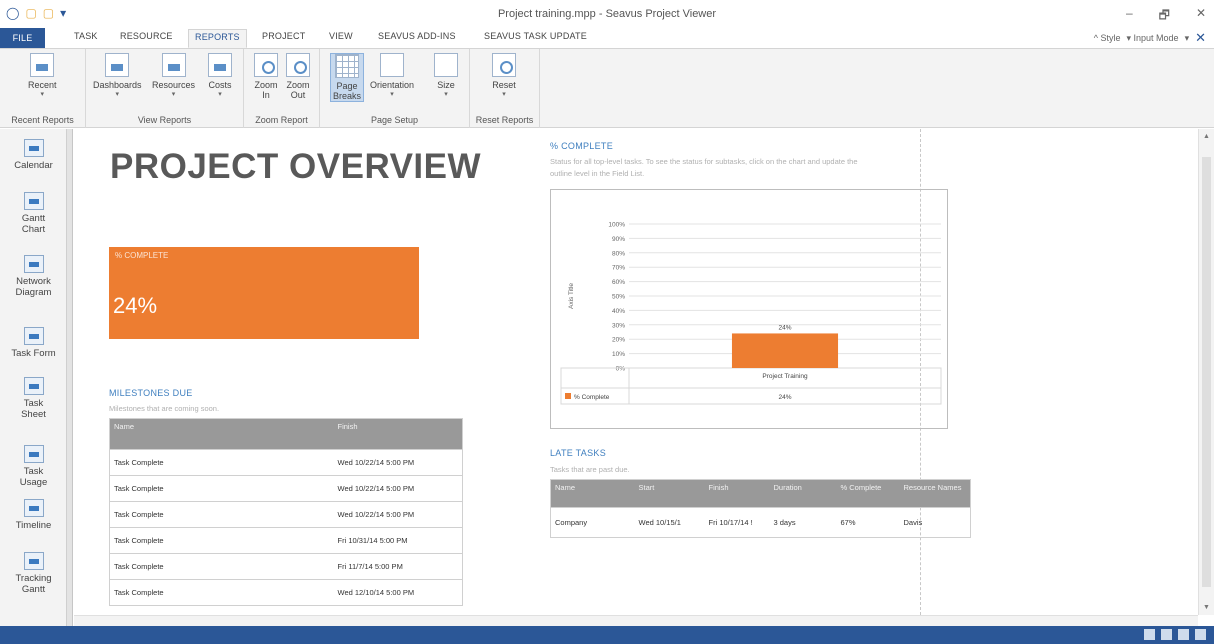 The height and width of the screenshot is (644, 1214). What do you see at coordinates (282, 88) in the screenshot?
I see `group-zoom-report: Zoom In Zoom Out Zoom Report` at bounding box center [282, 88].